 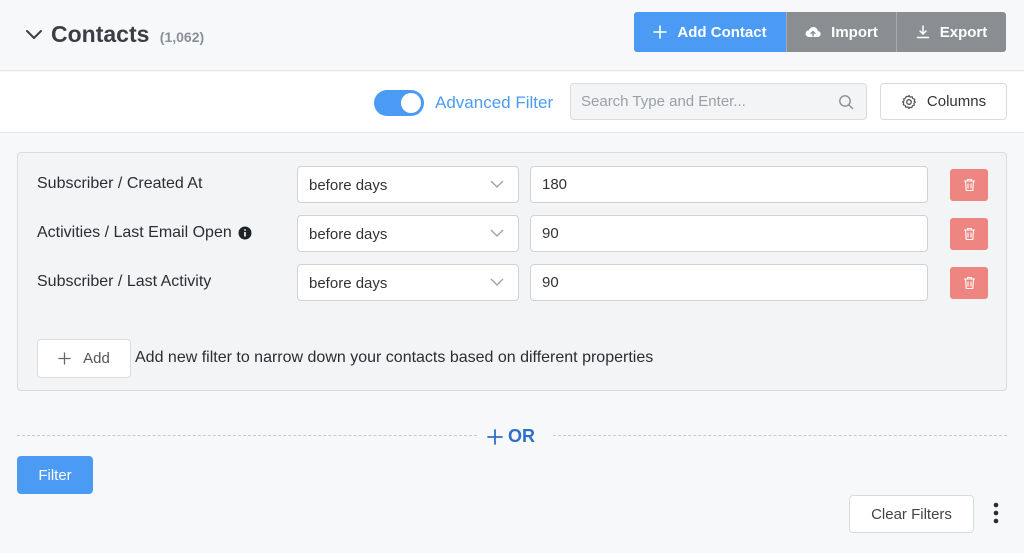 I want to click on download-icon, so click(x=922, y=32).